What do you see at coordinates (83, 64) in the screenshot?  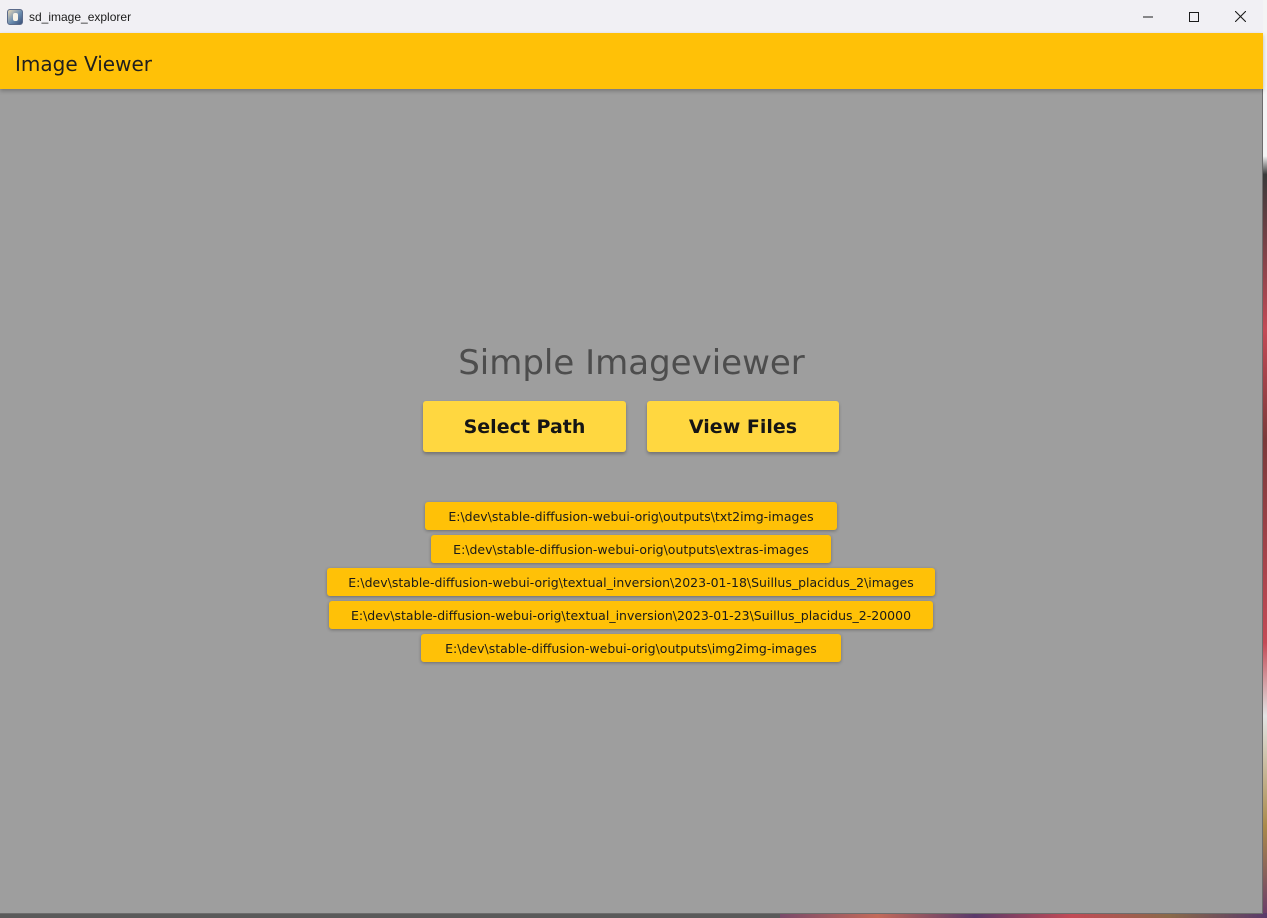 I see `app-bar-title: Image Viewer` at bounding box center [83, 64].